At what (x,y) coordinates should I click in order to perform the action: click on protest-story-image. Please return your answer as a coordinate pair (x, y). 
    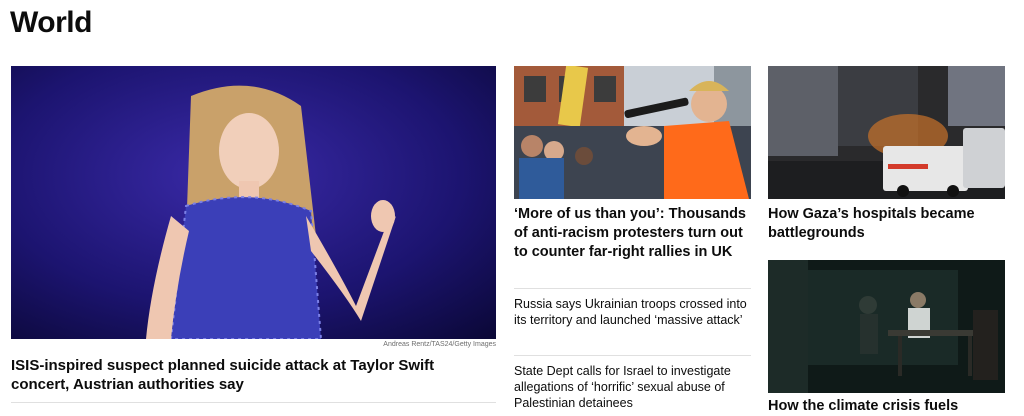
    Looking at the image, I should click on (632, 132).